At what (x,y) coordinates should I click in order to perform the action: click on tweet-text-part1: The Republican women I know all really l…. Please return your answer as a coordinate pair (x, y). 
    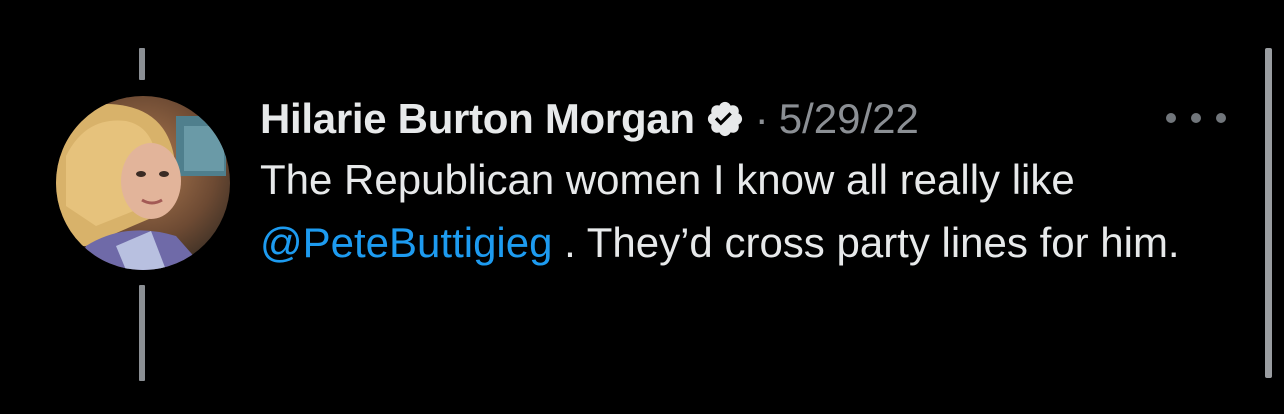
    Looking at the image, I should click on (667, 179).